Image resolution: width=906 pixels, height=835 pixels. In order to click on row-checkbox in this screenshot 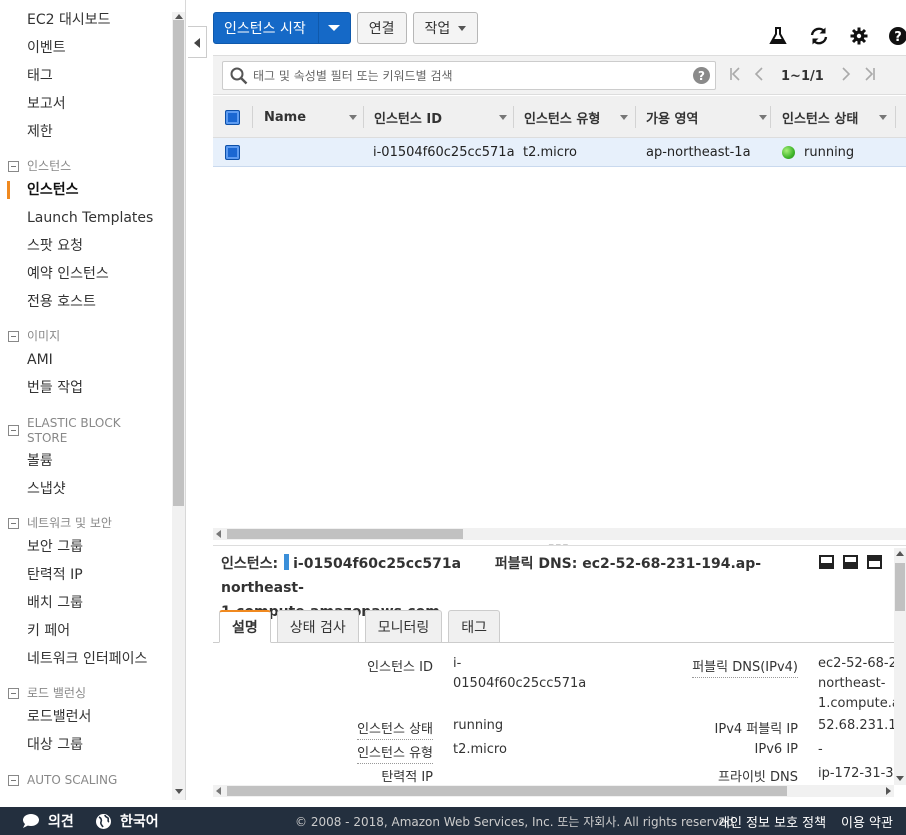, I will do `click(232, 152)`.